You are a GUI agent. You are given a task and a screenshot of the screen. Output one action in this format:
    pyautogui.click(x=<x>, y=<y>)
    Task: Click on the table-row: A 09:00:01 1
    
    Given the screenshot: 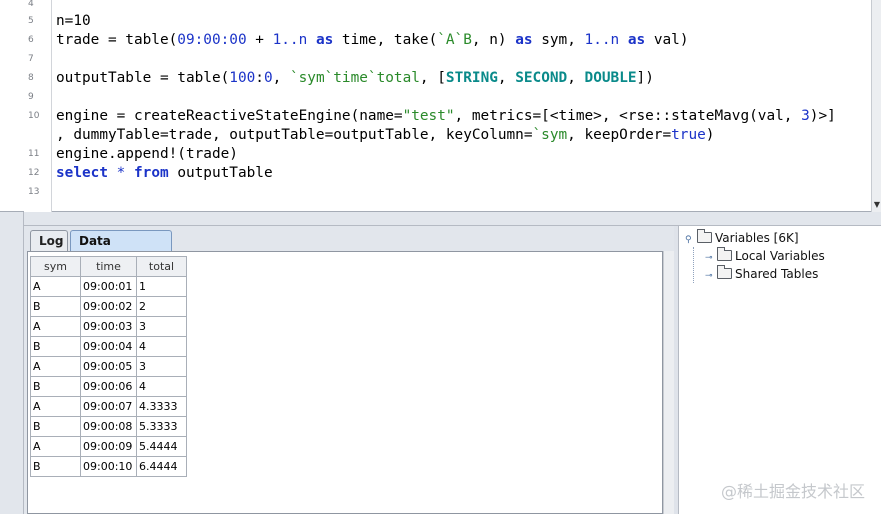 What is the action you would take?
    pyautogui.click(x=108, y=286)
    